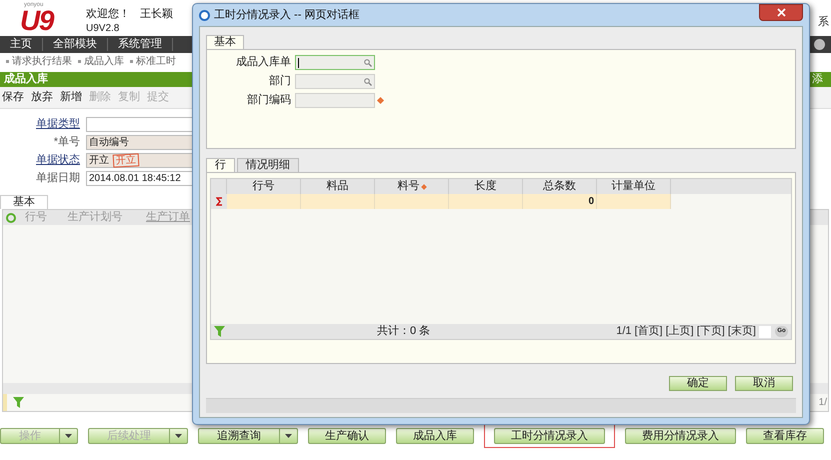  Describe the element at coordinates (742, 331) in the screenshot. I see `pager-link: [末页]` at that location.